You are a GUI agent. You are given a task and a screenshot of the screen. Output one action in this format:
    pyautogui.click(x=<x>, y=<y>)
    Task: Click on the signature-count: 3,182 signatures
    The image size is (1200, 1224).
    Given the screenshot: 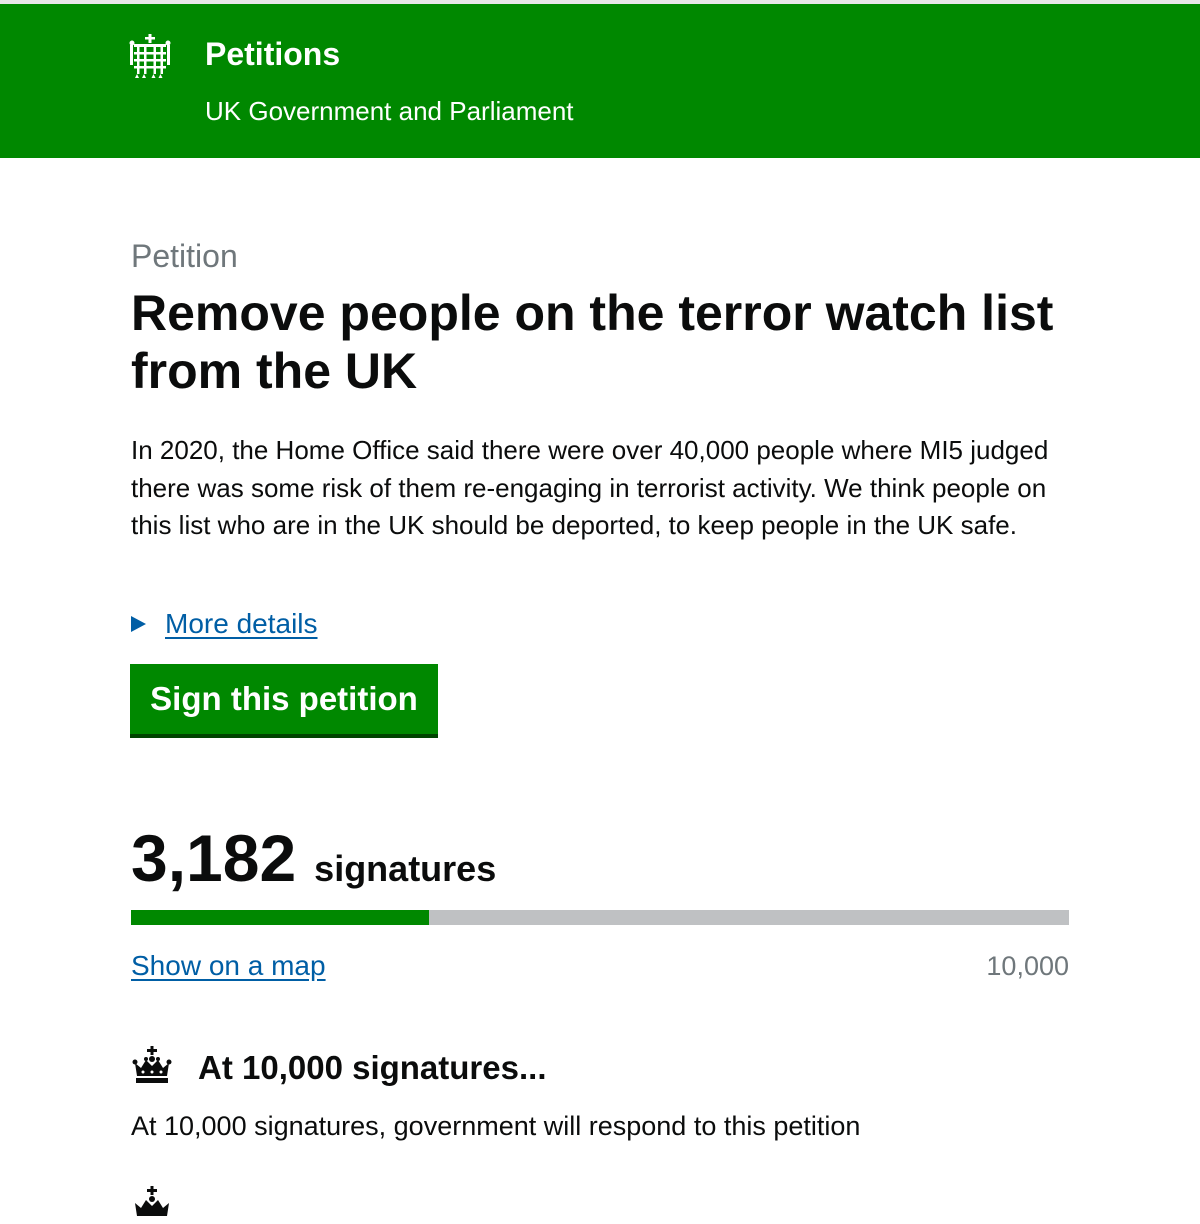 What is the action you would take?
    pyautogui.click(x=313, y=858)
    